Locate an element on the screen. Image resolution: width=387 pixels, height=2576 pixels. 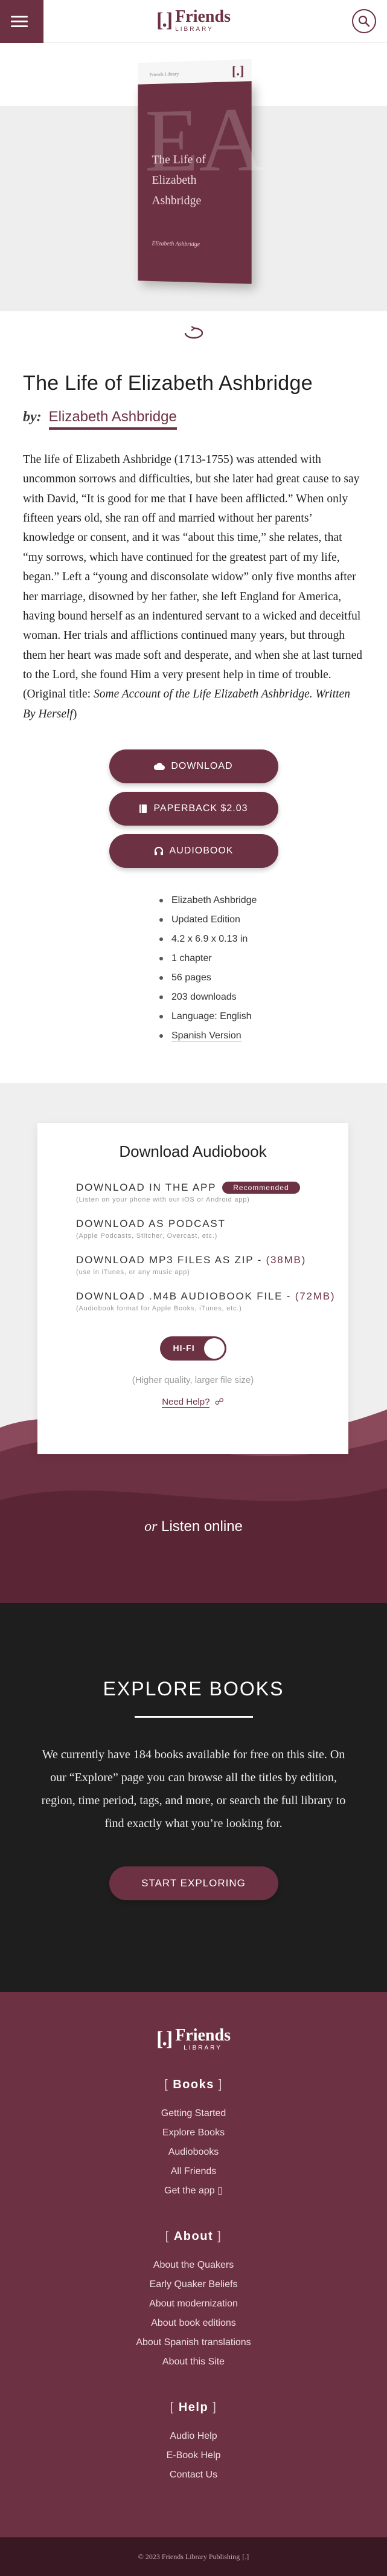
need-help-link: Need Help? ☍ is located at coordinates (192, 1401).